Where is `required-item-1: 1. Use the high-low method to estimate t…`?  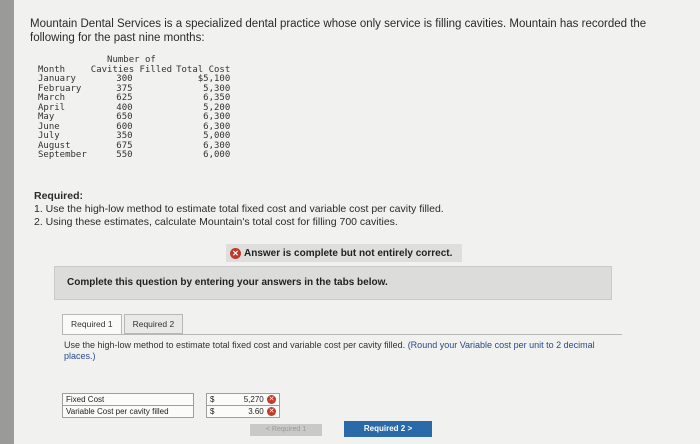
required-item-1: 1. Use the high-low method to estimate t… is located at coordinates (239, 209).